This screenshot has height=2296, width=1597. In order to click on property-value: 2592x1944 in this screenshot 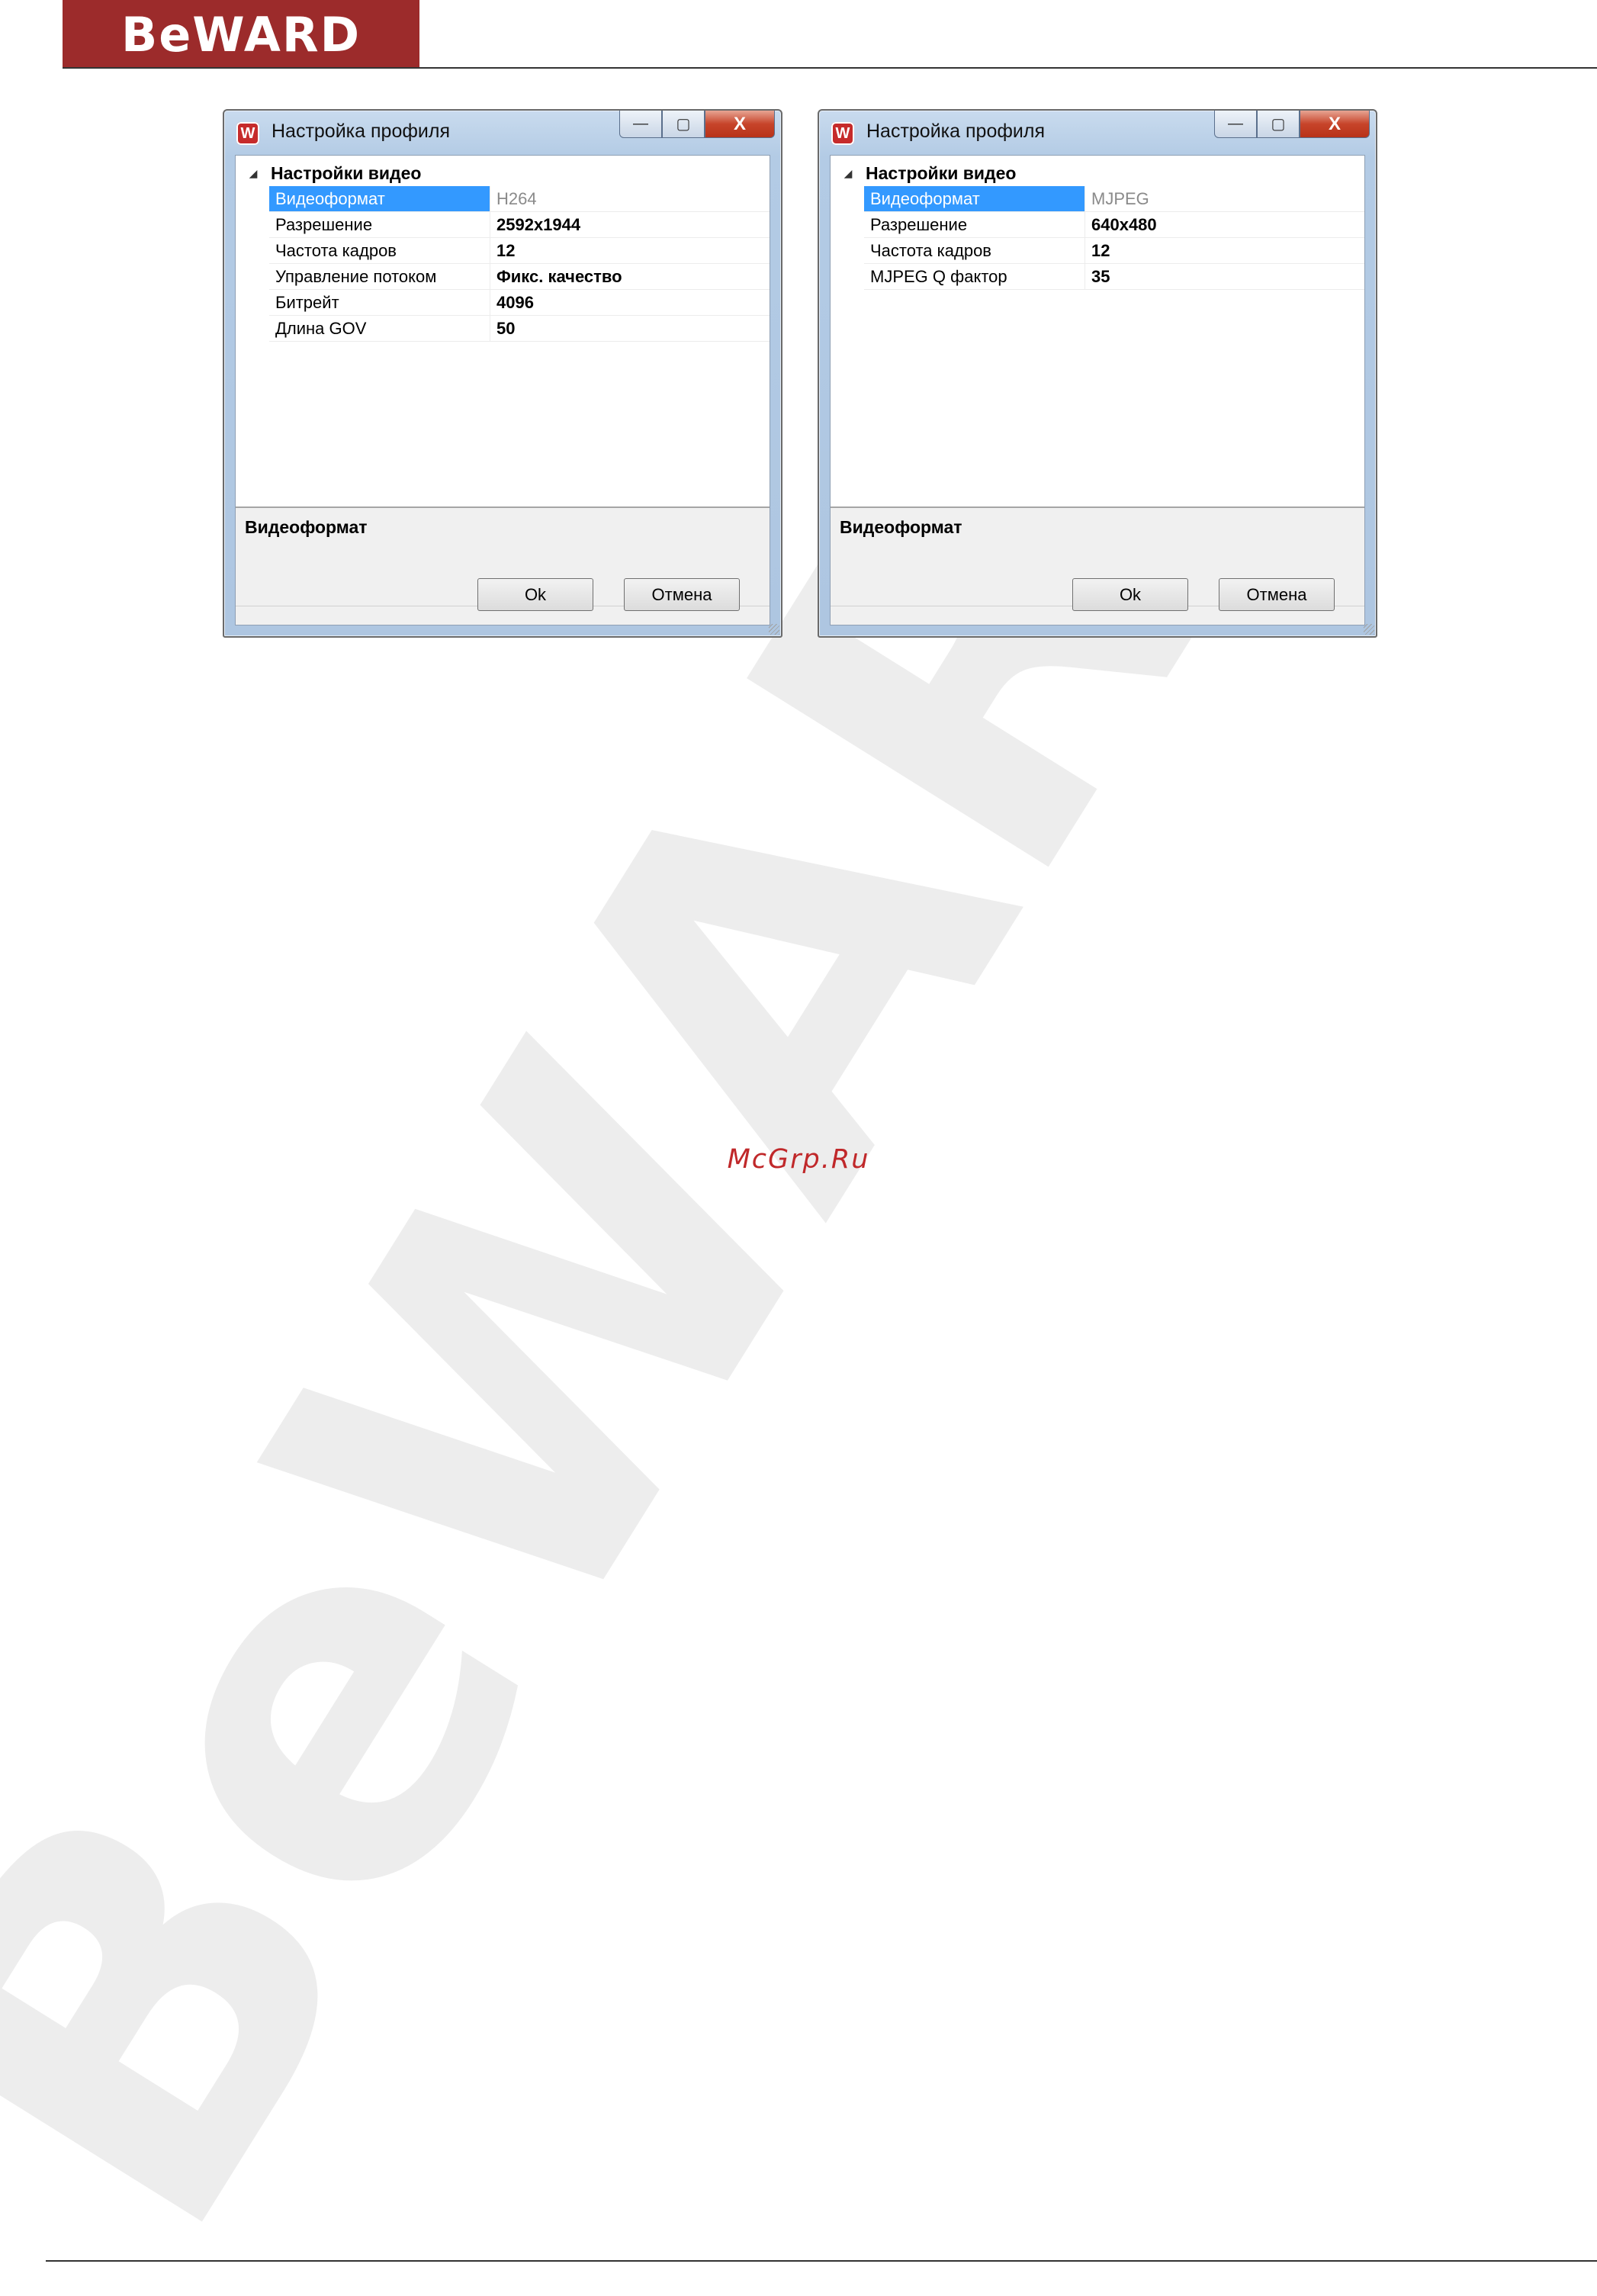, I will do `click(535, 224)`.